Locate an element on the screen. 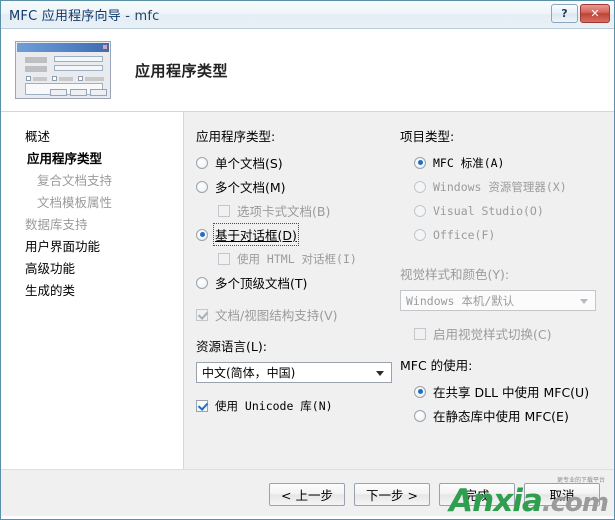  checkbox-label-doc-view-support: 文档/视图结构支持(V) is located at coordinates (276, 315).